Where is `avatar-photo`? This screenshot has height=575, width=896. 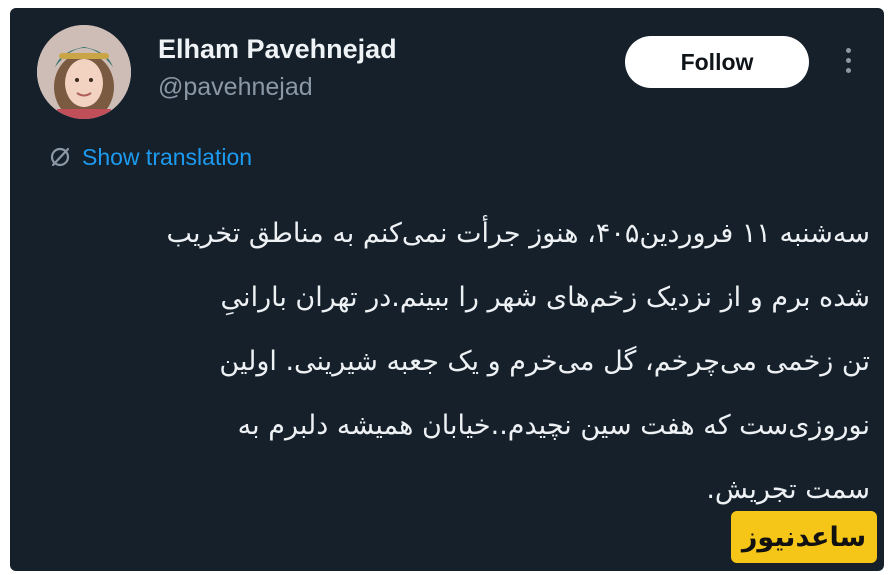 avatar-photo is located at coordinates (84, 72).